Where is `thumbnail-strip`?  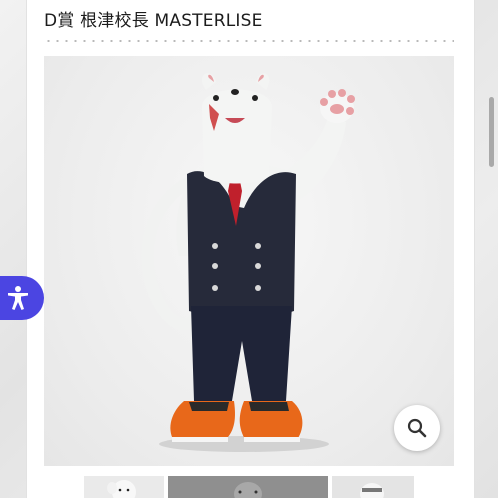 thumbnail-strip is located at coordinates (249, 487).